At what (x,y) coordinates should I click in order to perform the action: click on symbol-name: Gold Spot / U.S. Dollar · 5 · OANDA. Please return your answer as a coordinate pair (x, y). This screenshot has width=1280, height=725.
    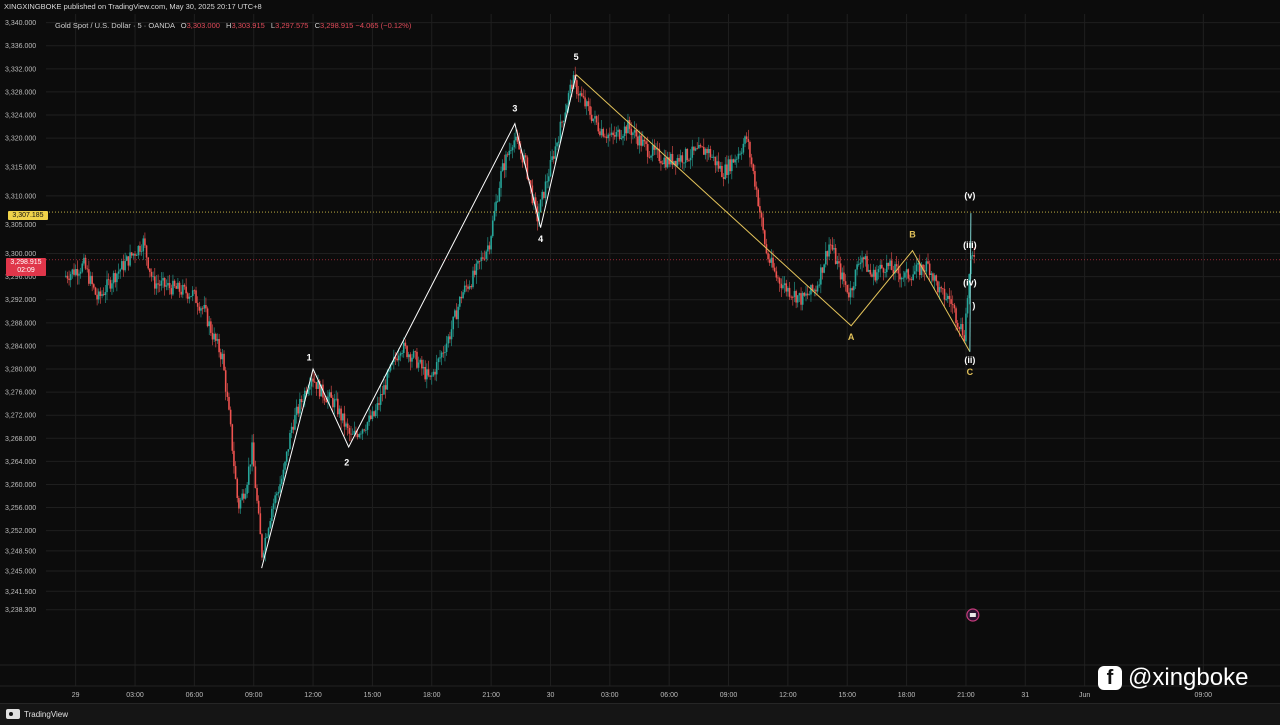
    Looking at the image, I should click on (115, 25).